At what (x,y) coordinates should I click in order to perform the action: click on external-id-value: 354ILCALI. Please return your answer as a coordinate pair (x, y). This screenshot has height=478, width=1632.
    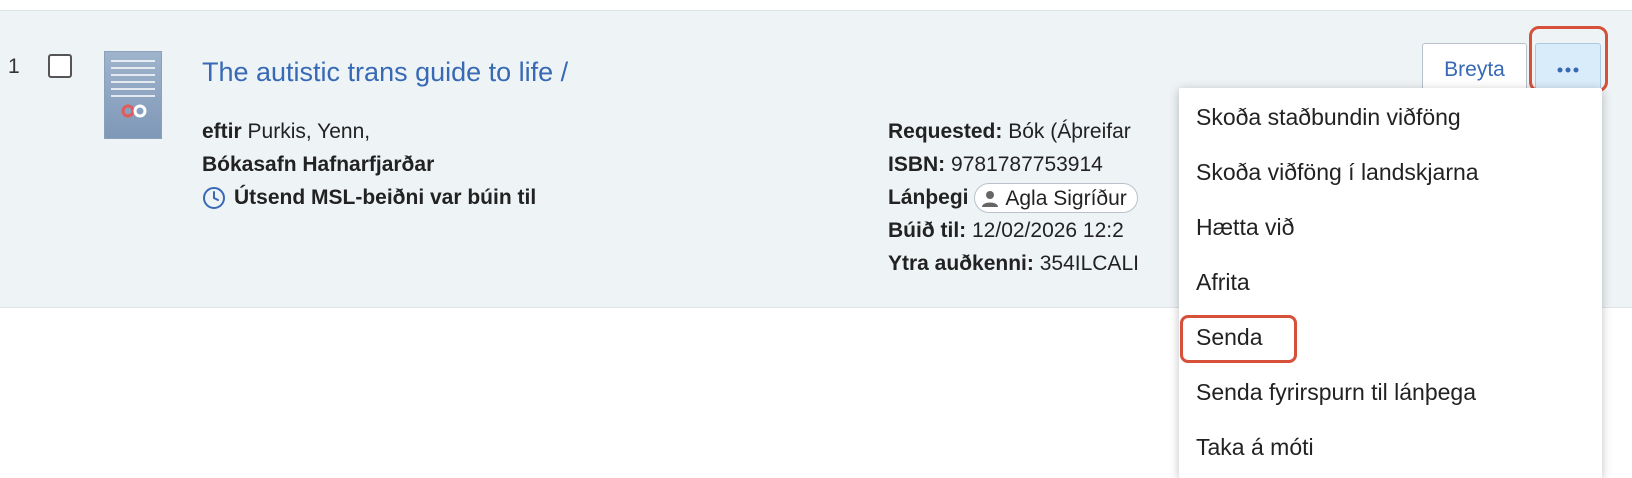
    Looking at the image, I should click on (1089, 263).